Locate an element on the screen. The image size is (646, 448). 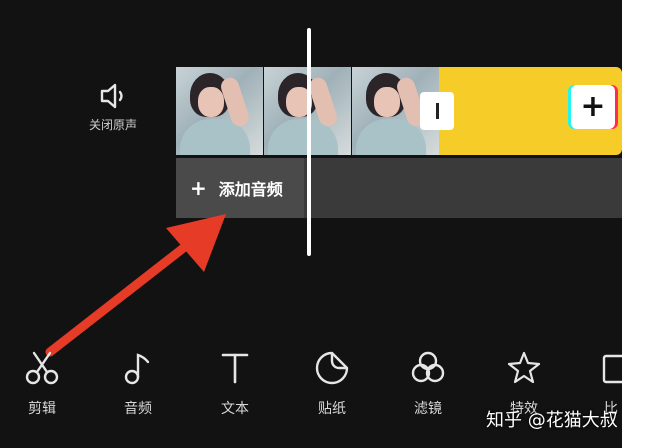
ratio-icon is located at coordinates (612, 369).